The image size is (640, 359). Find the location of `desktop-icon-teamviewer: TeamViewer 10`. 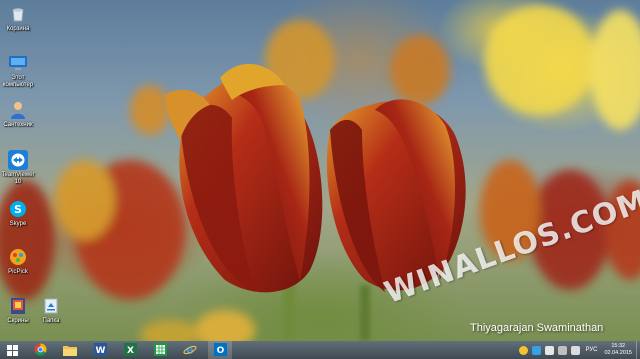

desktop-icon-teamviewer: TeamViewer 10 is located at coordinates (18, 168).